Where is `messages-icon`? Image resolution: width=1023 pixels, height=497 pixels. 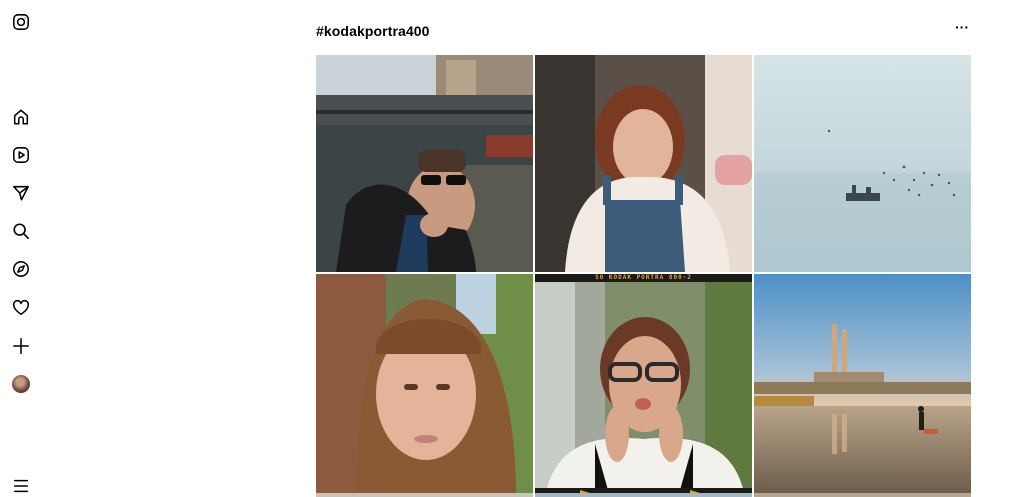 messages-icon is located at coordinates (21, 193).